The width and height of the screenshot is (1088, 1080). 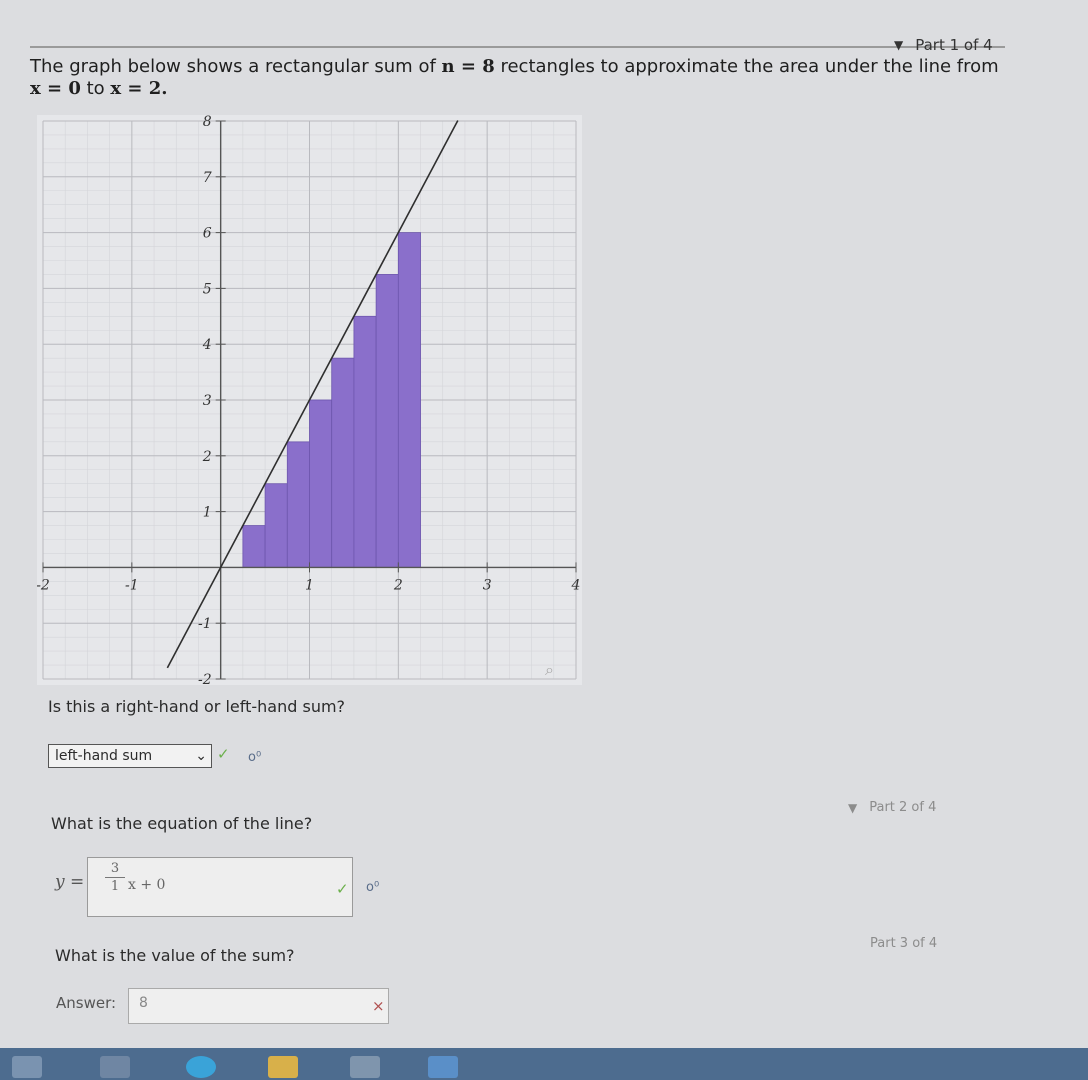 What do you see at coordinates (115, 1067) in the screenshot?
I see `task-view-icon` at bounding box center [115, 1067].